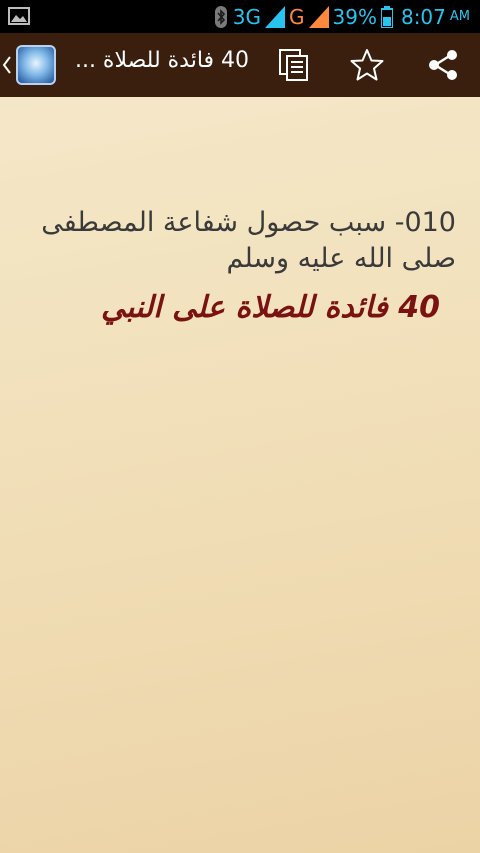  What do you see at coordinates (270, 307) in the screenshot?
I see `book-title: 40 فائدة للصلاة على النبي` at bounding box center [270, 307].